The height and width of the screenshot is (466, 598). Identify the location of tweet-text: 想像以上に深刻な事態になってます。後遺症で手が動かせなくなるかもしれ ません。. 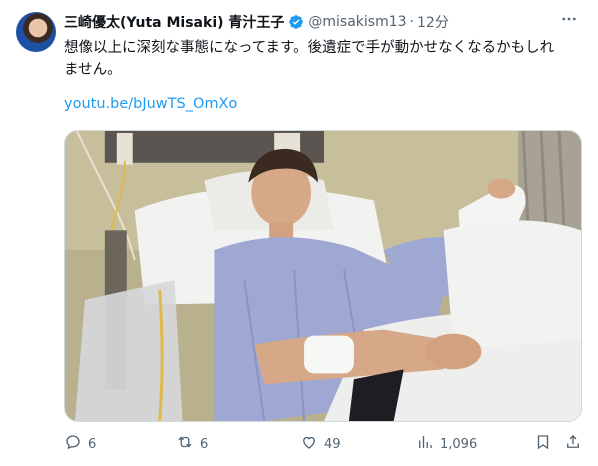
(309, 59).